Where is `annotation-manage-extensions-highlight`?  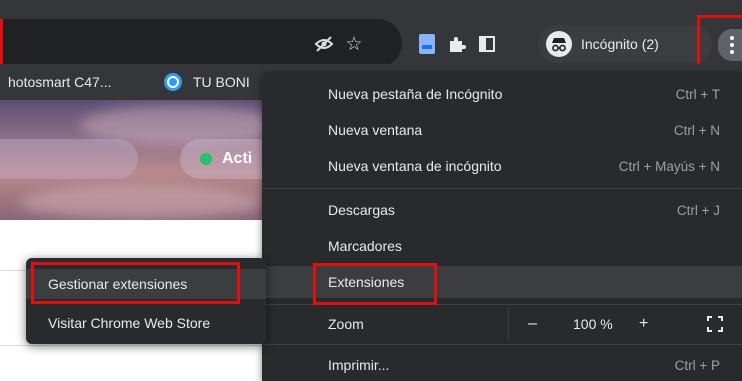
annotation-manage-extensions-highlight is located at coordinates (135, 283).